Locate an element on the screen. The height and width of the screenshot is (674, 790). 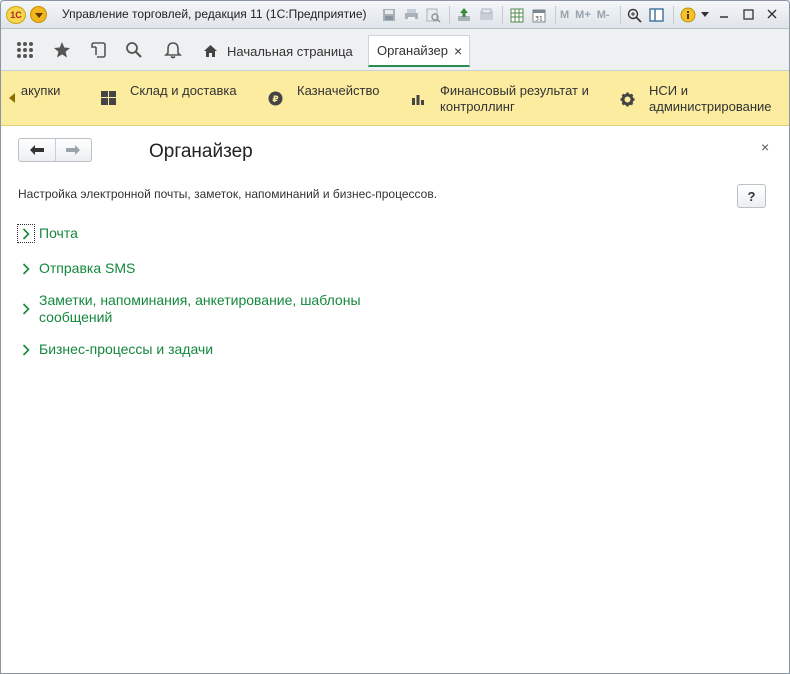
tab-organizer-label: Органайзер is located at coordinates (412, 50).